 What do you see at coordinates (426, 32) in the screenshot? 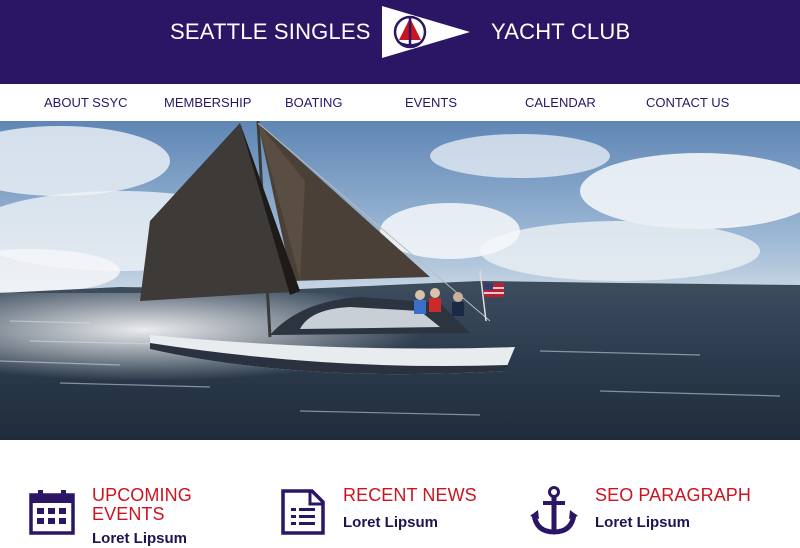
I see `burgee-logo` at bounding box center [426, 32].